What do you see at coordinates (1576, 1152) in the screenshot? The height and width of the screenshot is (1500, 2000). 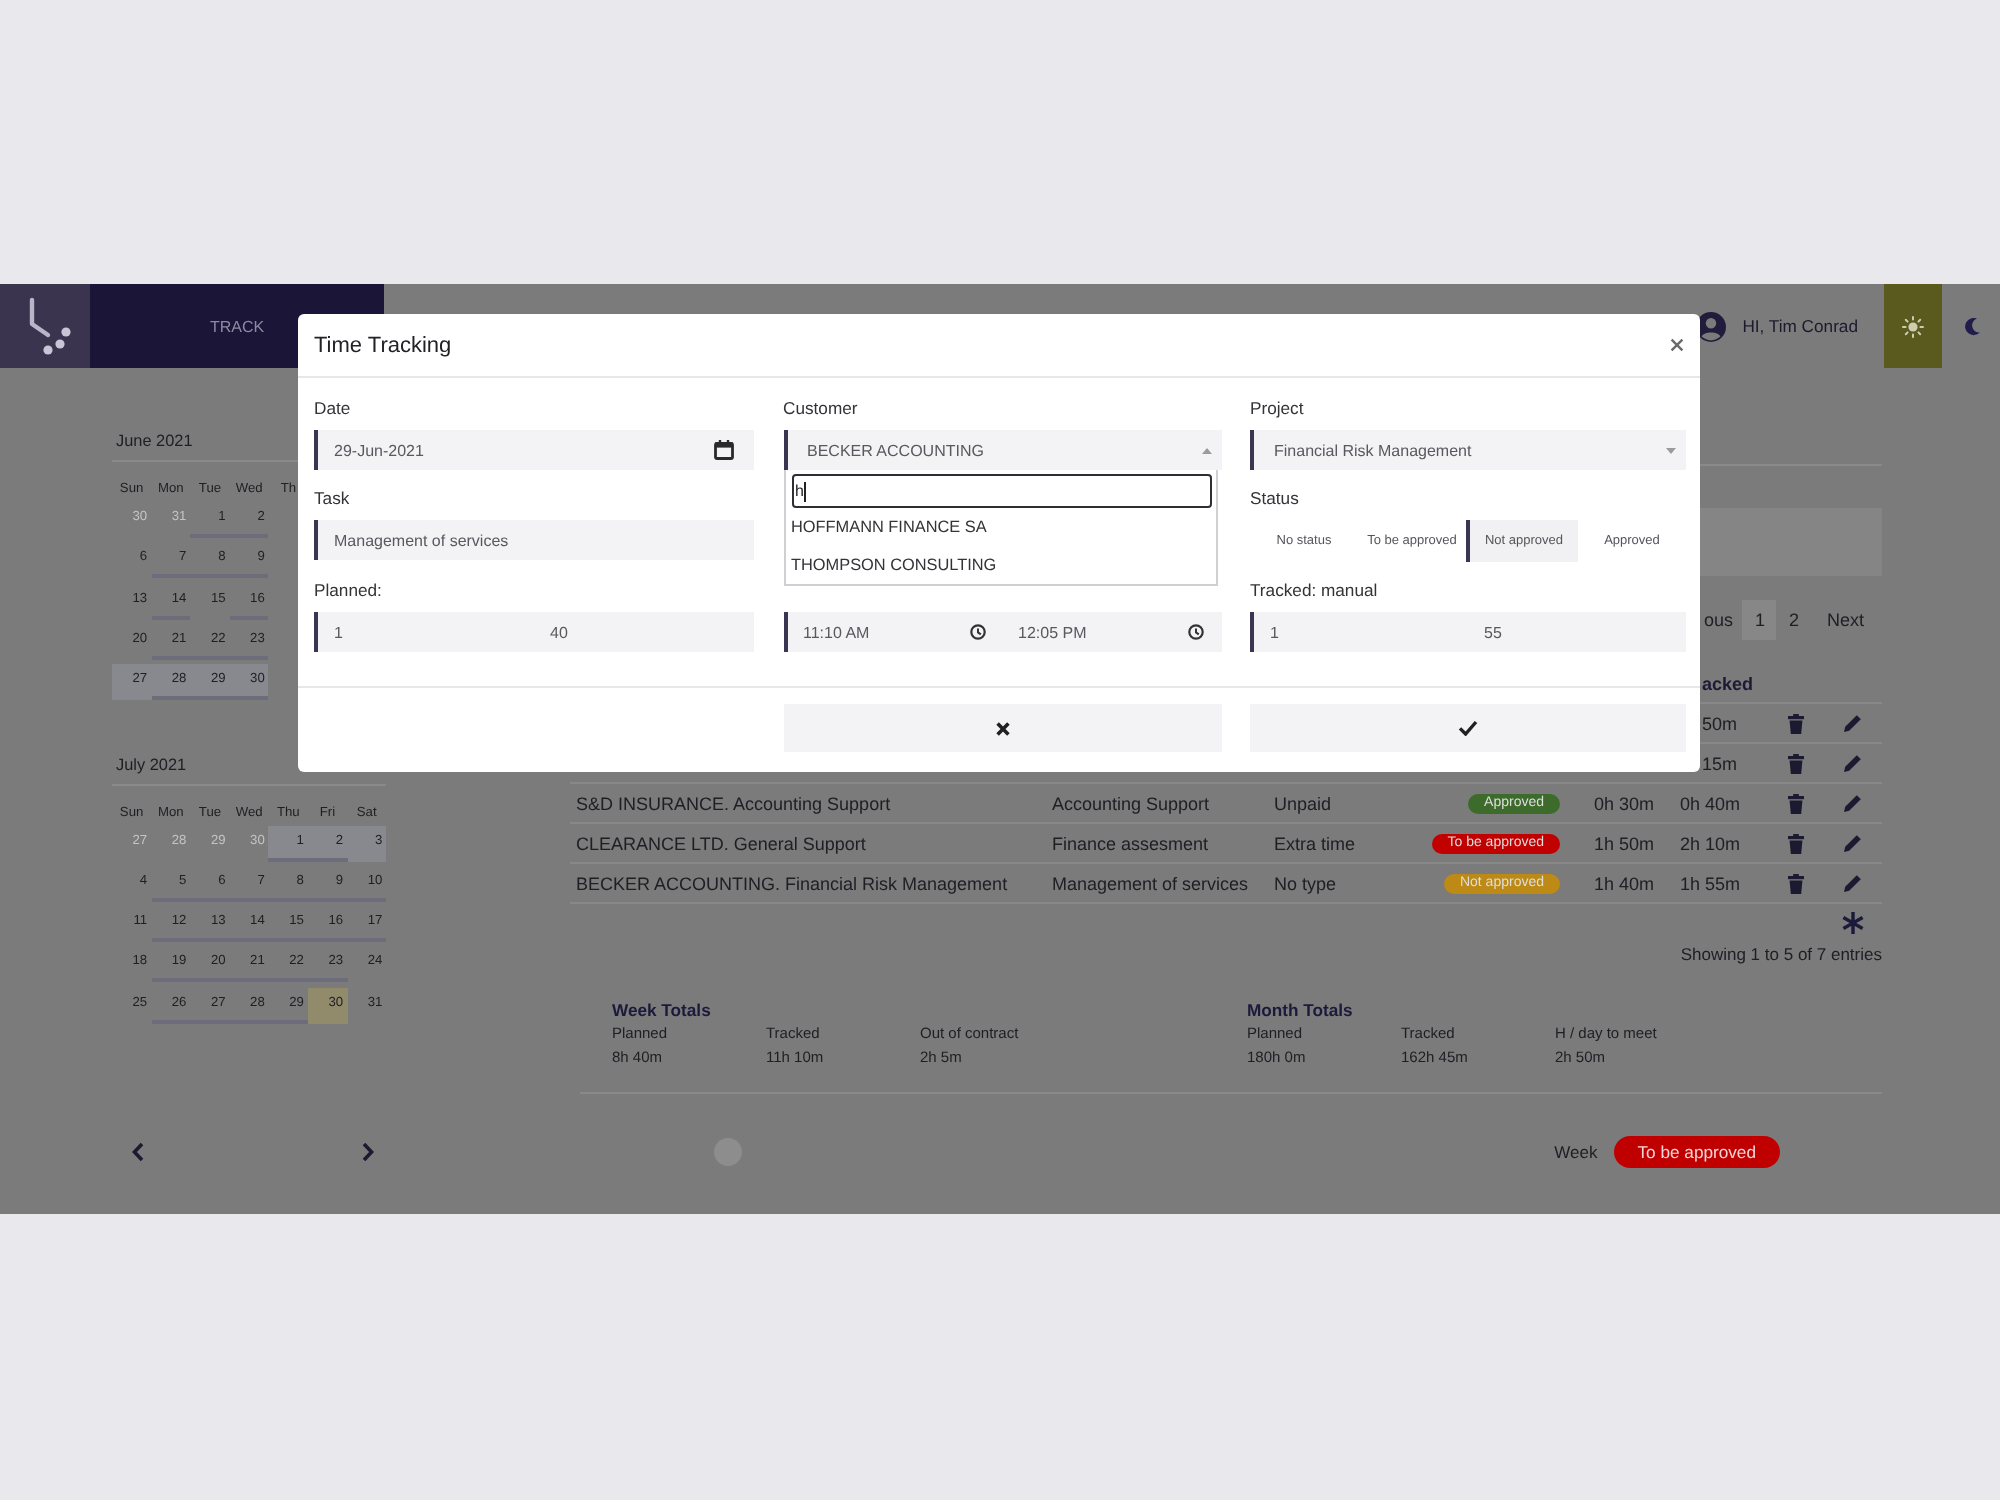 I see `week-label: Week` at bounding box center [1576, 1152].